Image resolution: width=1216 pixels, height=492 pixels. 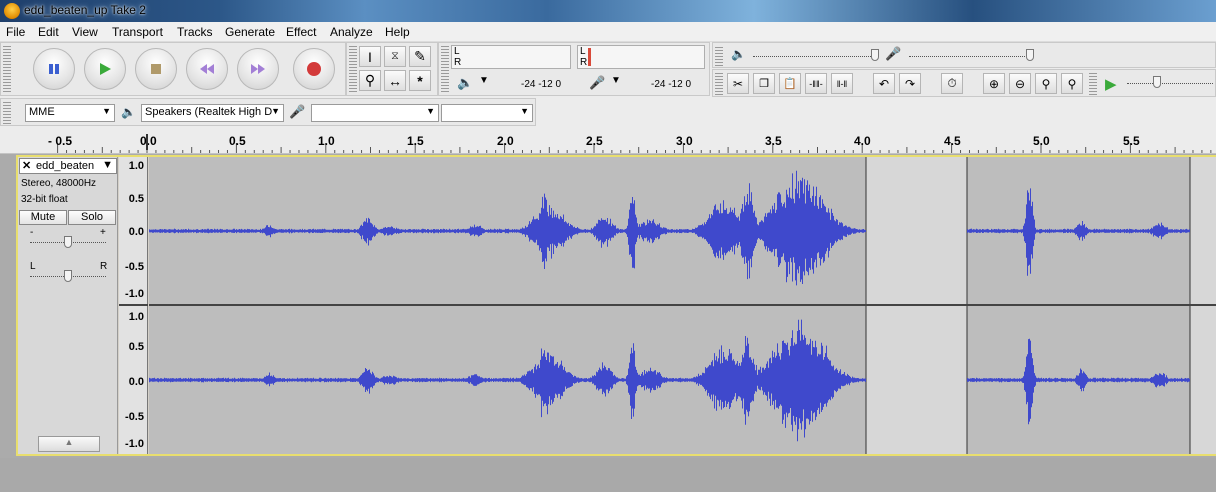 I want to click on zoom-out-button: ⊖, so click(x=1020, y=83).